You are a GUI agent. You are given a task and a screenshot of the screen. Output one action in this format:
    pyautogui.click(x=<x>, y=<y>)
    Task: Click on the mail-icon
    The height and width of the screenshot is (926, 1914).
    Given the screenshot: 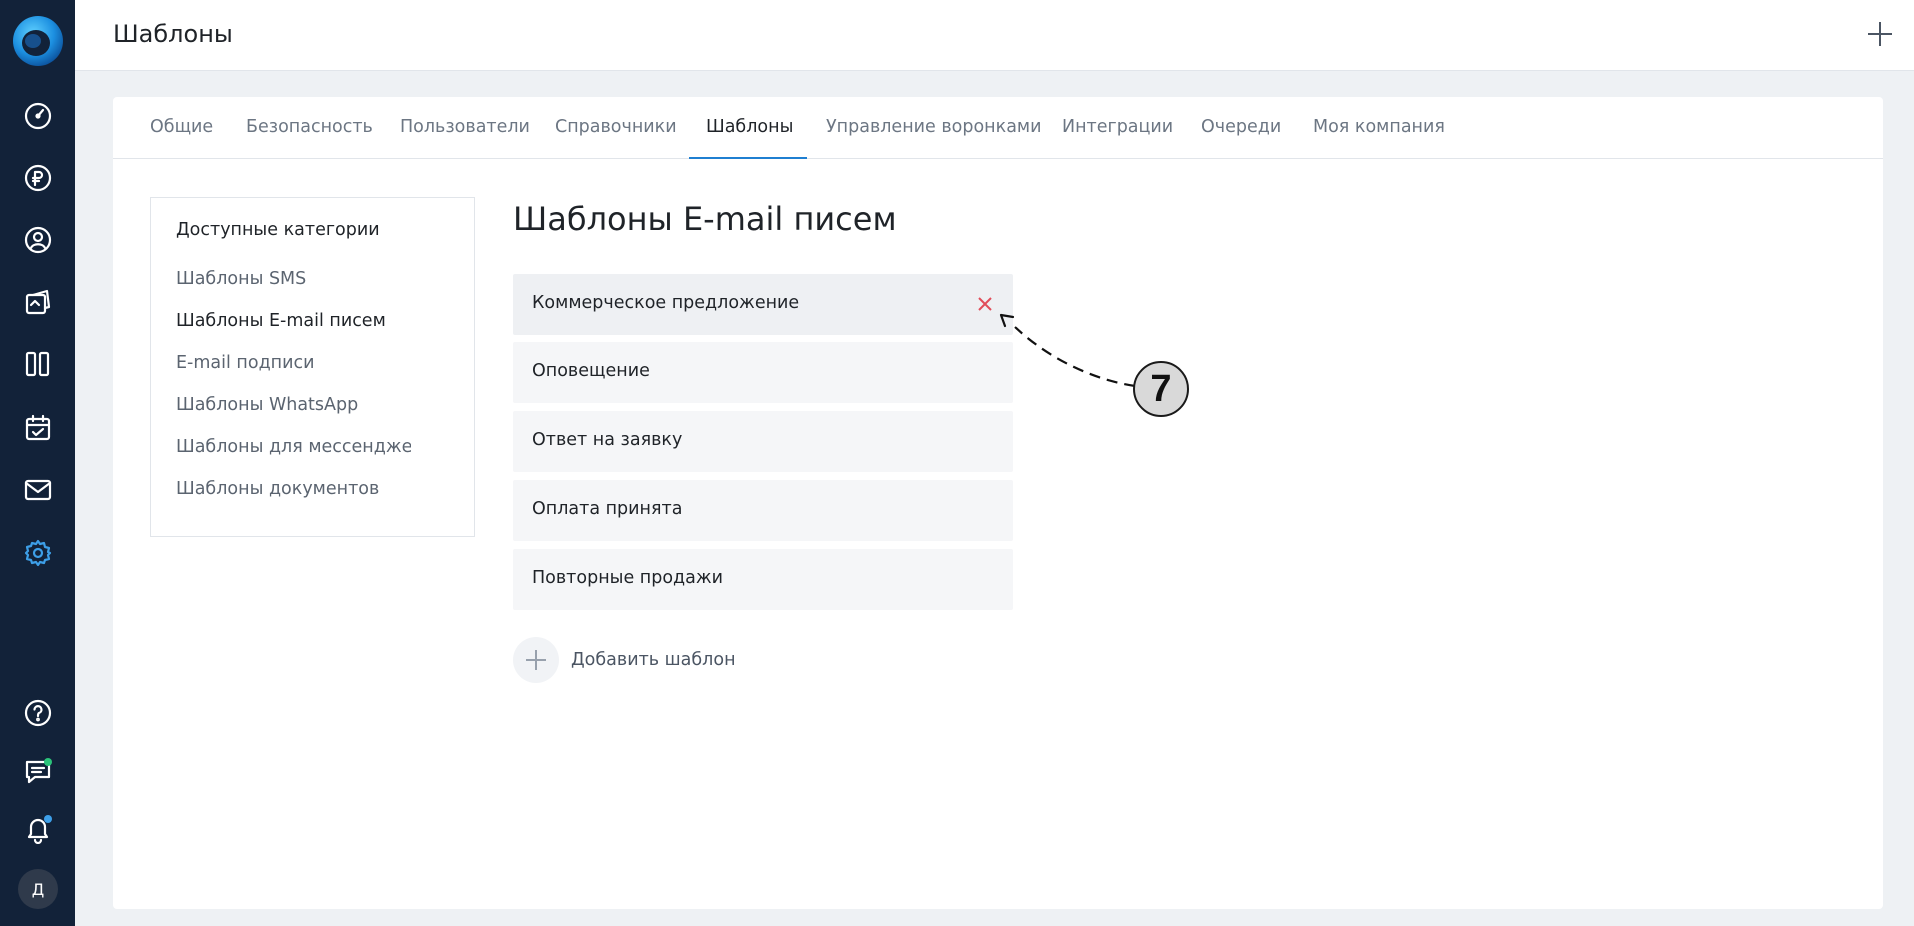 What is the action you would take?
    pyautogui.click(x=38, y=490)
    